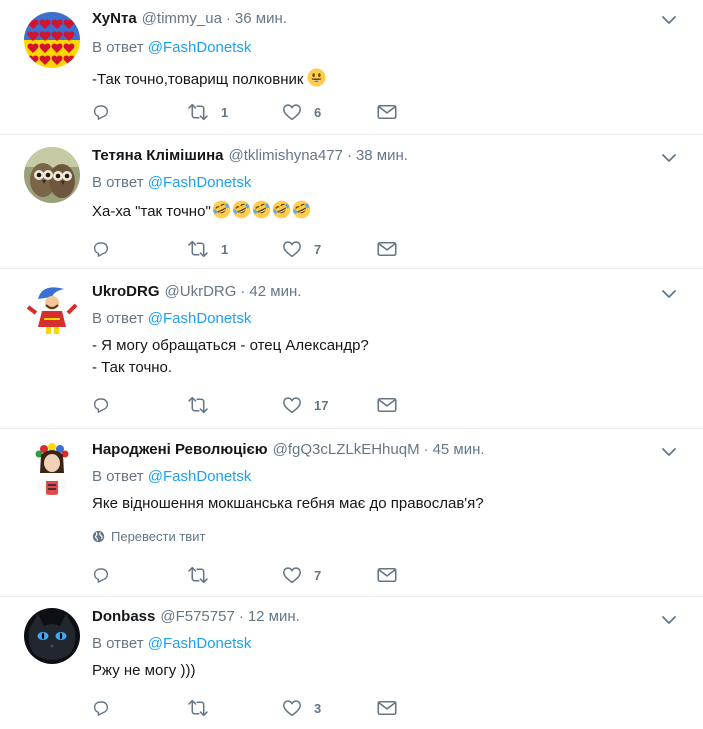 This screenshot has width=703, height=729. Describe the element at coordinates (318, 575) in the screenshot. I see `like-count: 7` at that location.